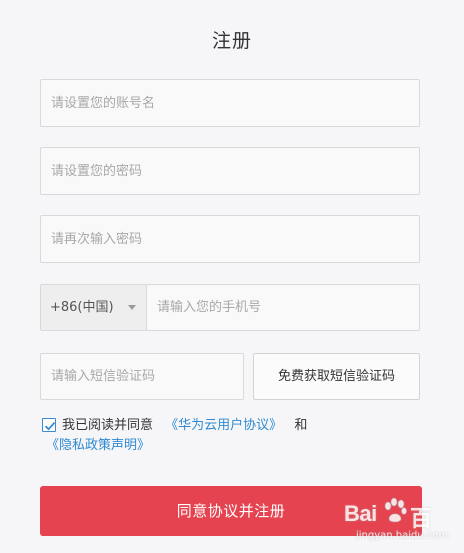 This screenshot has width=464, height=553. Describe the element at coordinates (230, 239) in the screenshot. I see `confirm-password-input` at that location.